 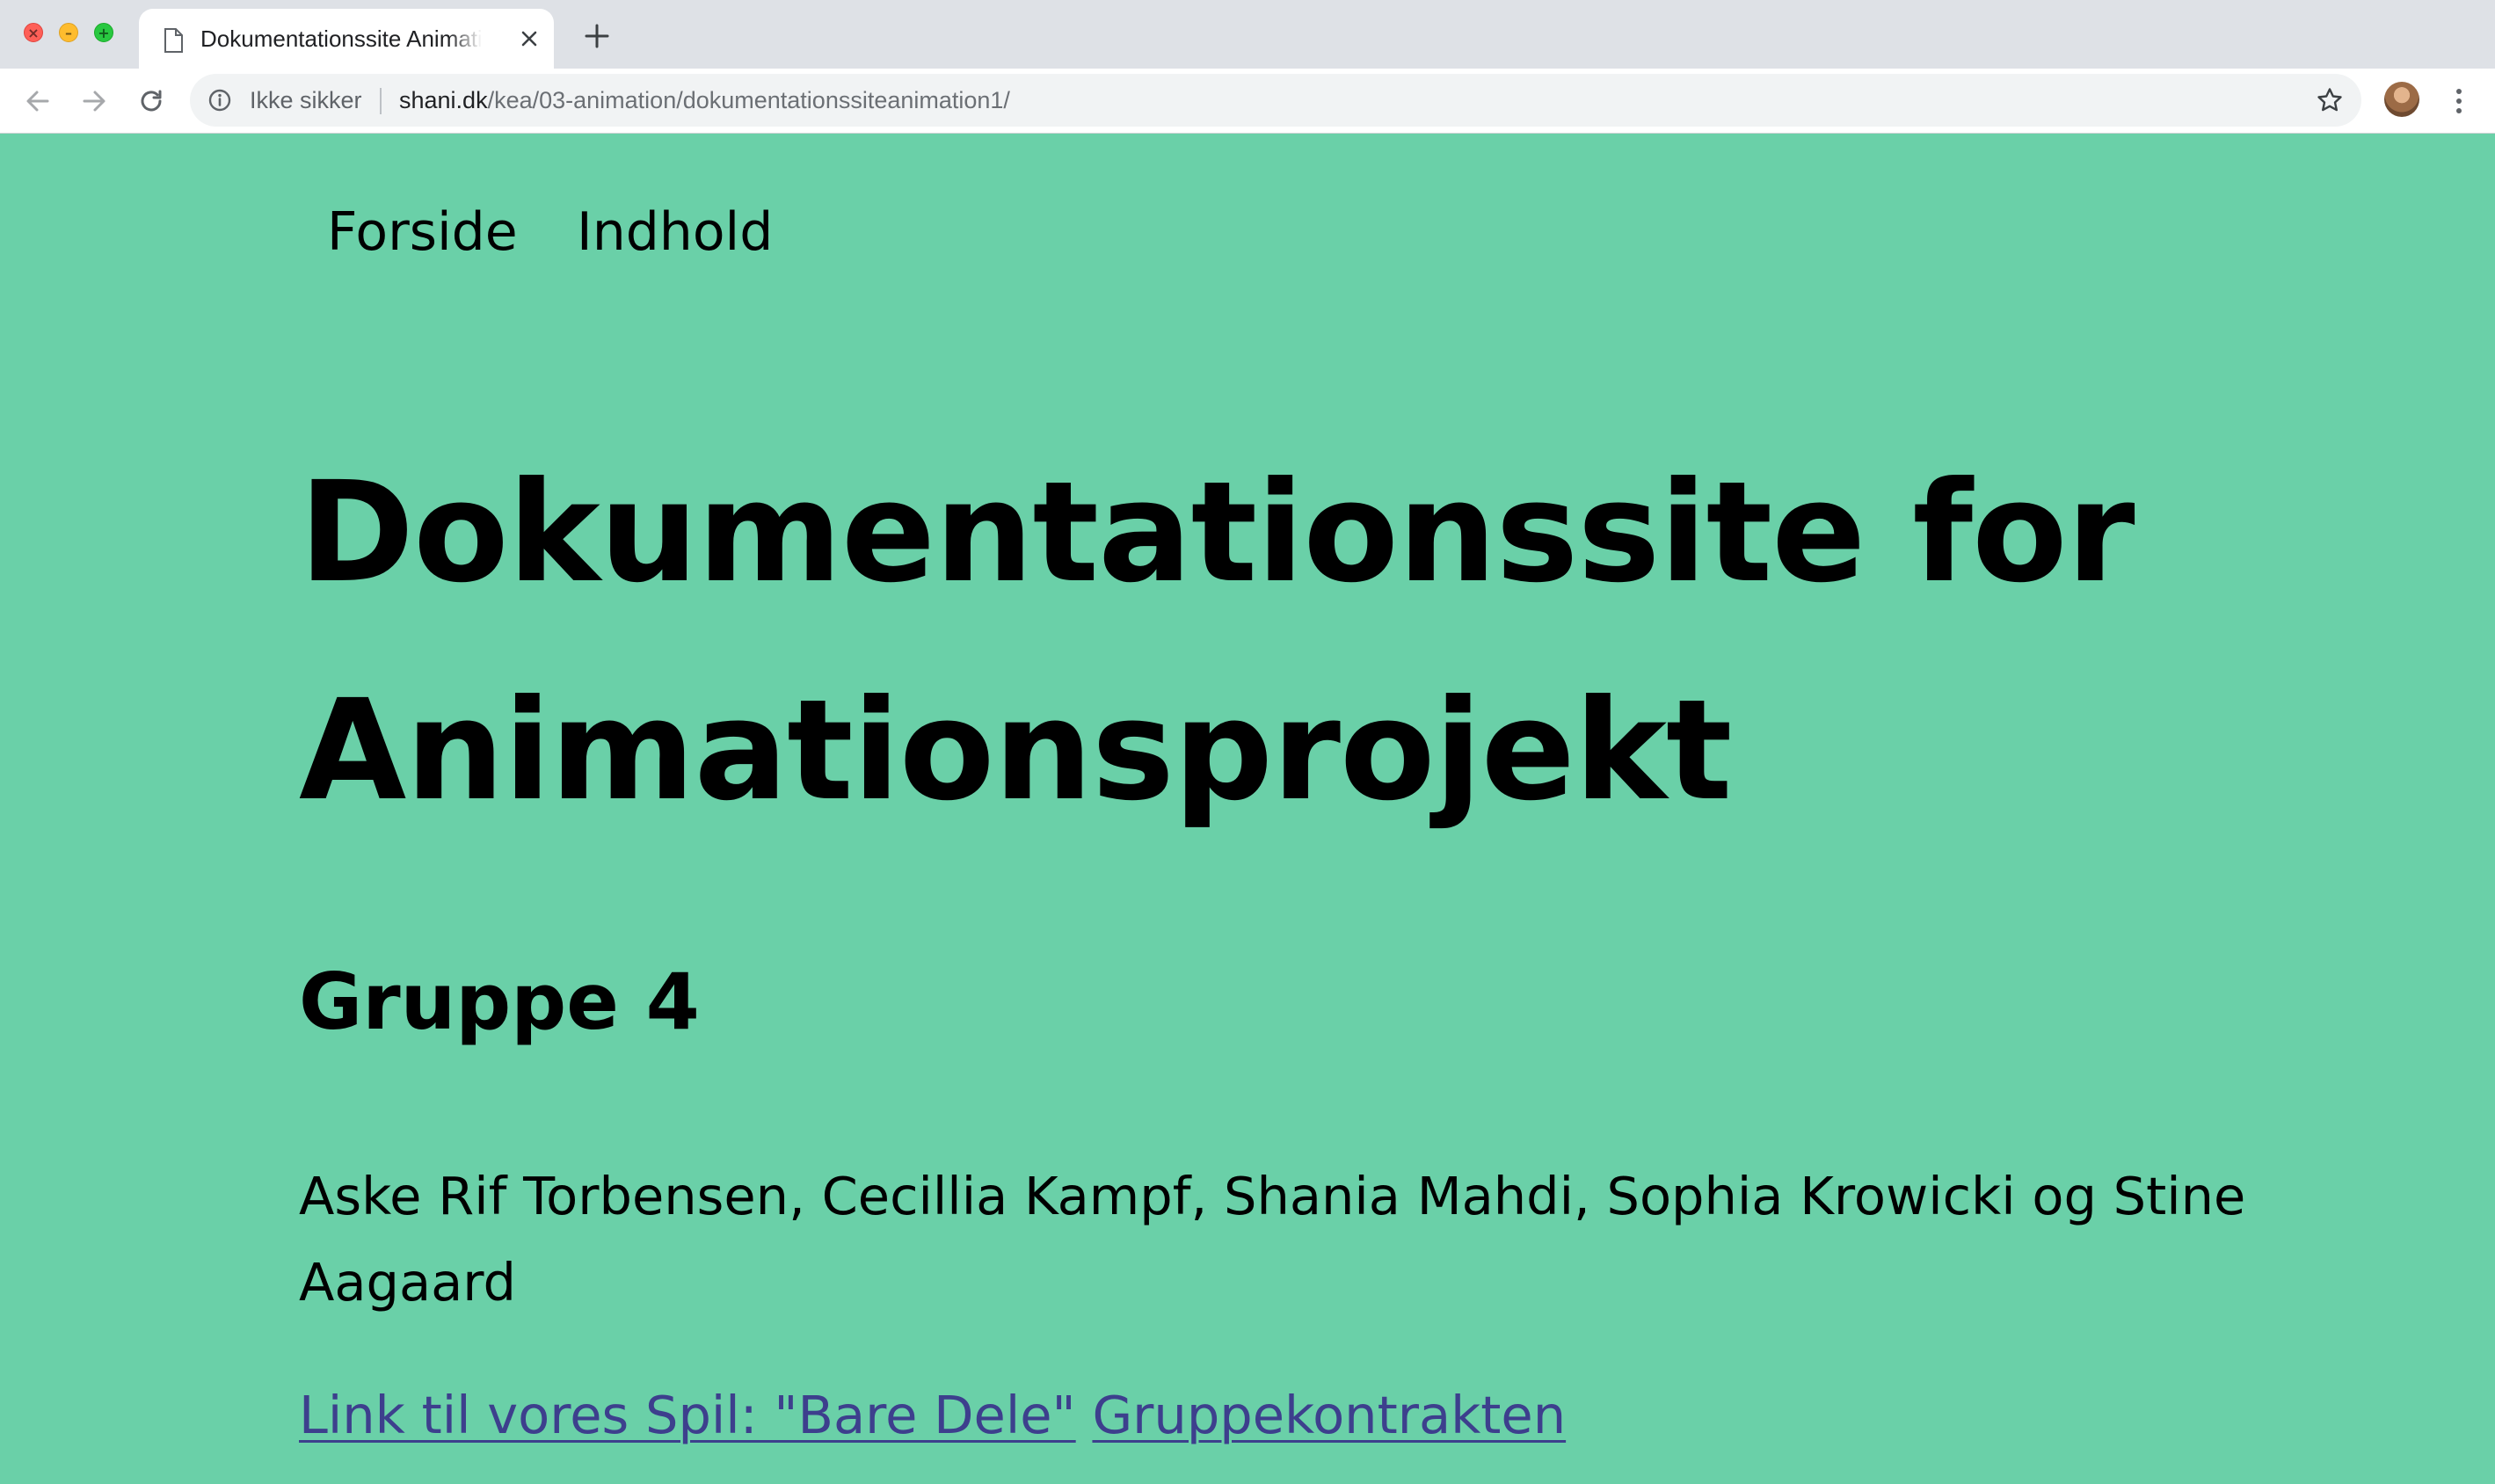 What do you see at coordinates (687, 1415) in the screenshot?
I see `game-link: Link til vores Spil: "Bare Dele"` at bounding box center [687, 1415].